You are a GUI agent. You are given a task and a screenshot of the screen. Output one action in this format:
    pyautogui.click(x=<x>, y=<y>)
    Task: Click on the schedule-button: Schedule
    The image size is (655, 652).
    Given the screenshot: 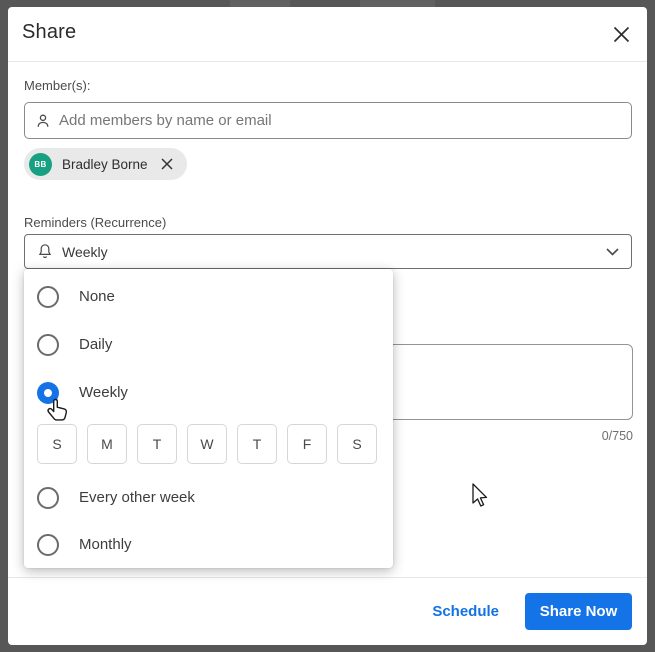 What is the action you would take?
    pyautogui.click(x=465, y=611)
    